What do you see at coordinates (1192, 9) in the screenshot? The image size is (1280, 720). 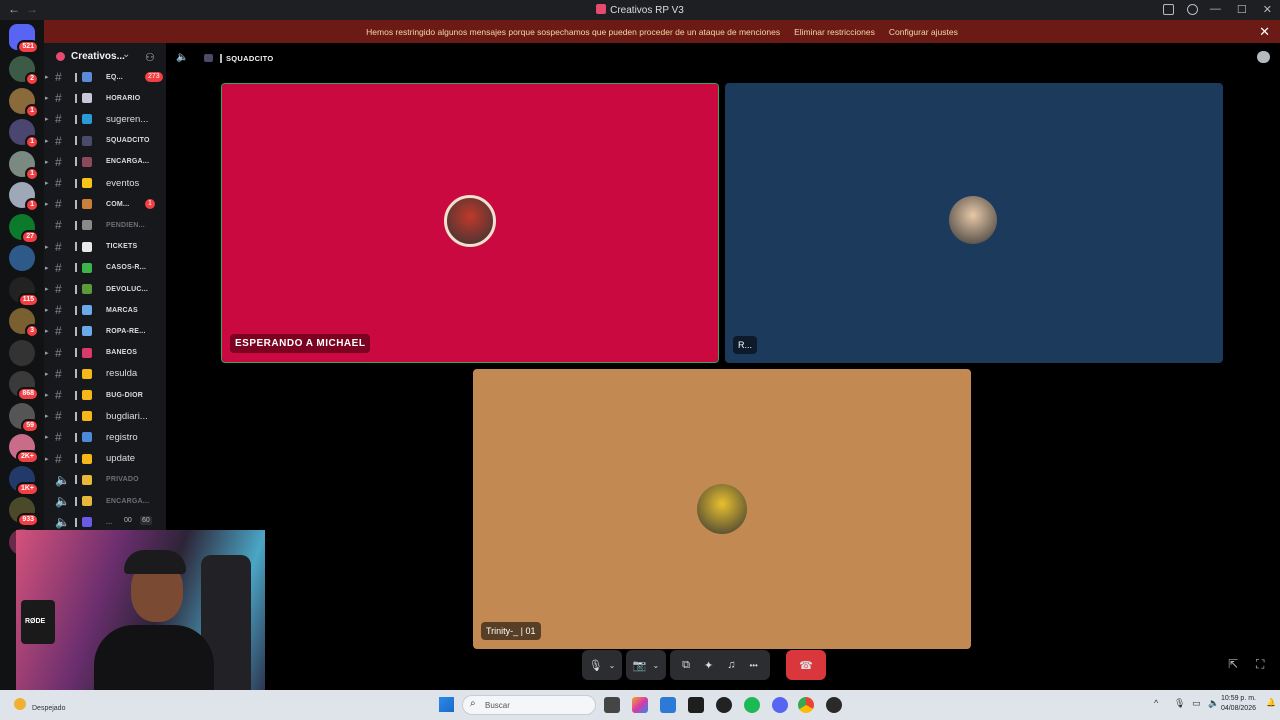 I see `help-icon` at bounding box center [1192, 9].